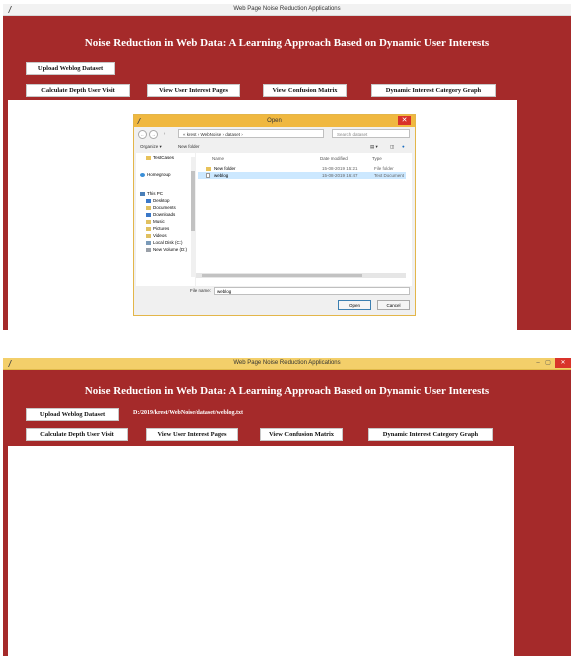 Image resolution: width=572 pixels, height=656 pixels. I want to click on file-name: weblog, so click(221, 175).